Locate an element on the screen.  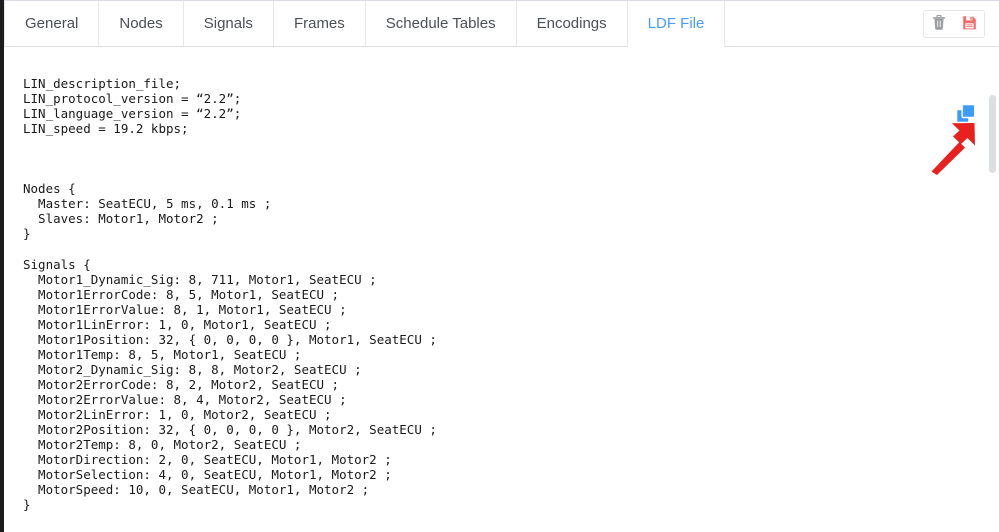
tab-frames: Frames is located at coordinates (319, 23).